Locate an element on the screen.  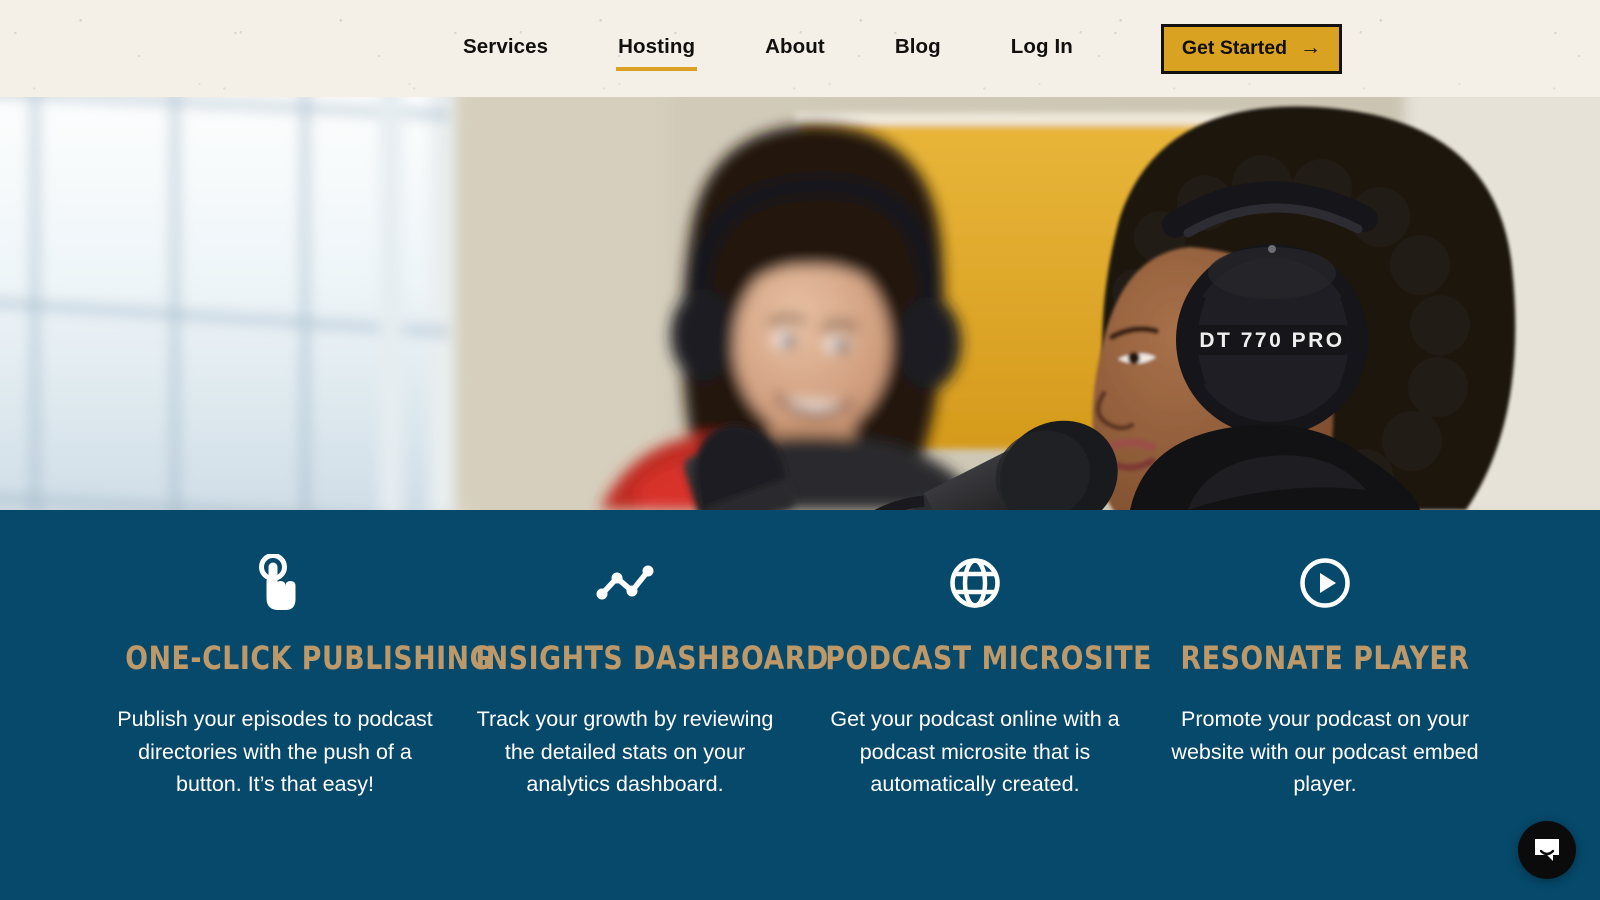
nav-link-login: Log In is located at coordinates (1042, 49).